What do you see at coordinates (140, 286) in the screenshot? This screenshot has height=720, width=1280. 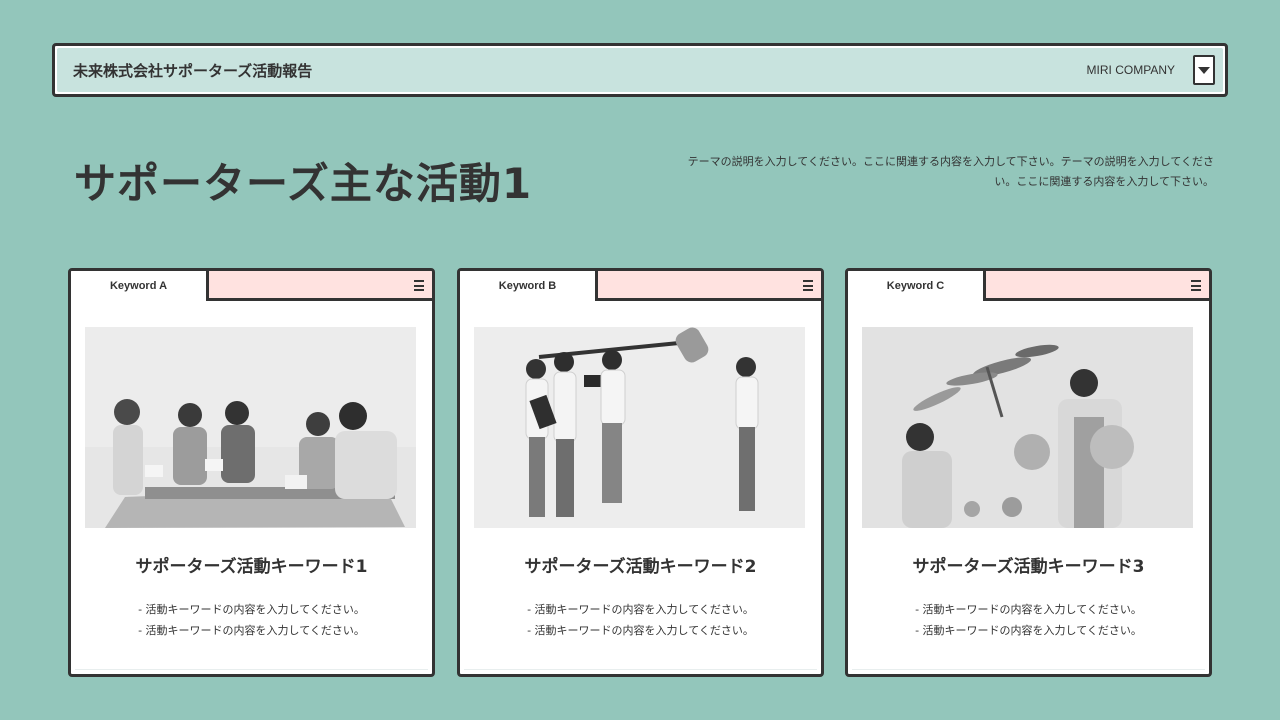 I see `card-tab-label: Keyword A` at bounding box center [140, 286].